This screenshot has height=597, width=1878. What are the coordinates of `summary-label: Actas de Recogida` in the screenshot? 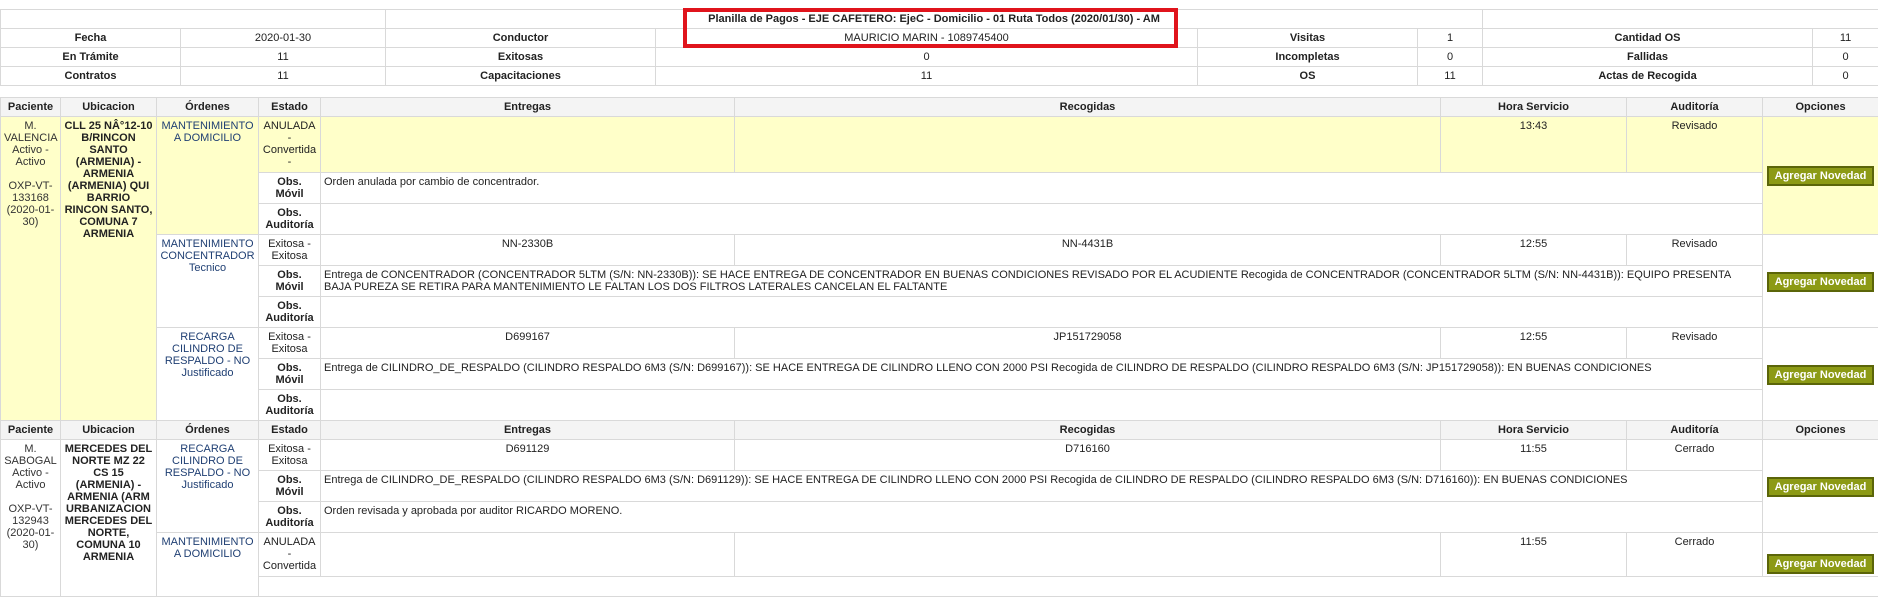 It's located at (1648, 76).